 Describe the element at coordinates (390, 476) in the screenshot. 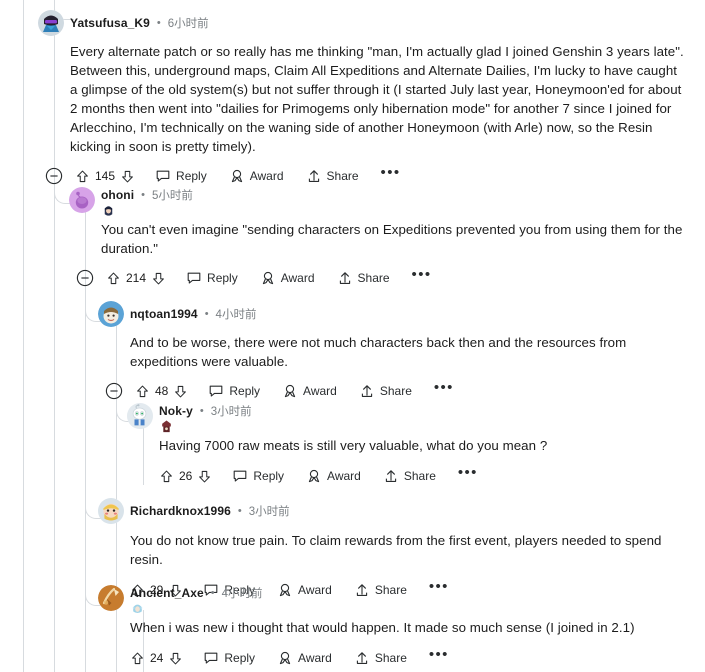

I see `share-upload-icon` at that location.